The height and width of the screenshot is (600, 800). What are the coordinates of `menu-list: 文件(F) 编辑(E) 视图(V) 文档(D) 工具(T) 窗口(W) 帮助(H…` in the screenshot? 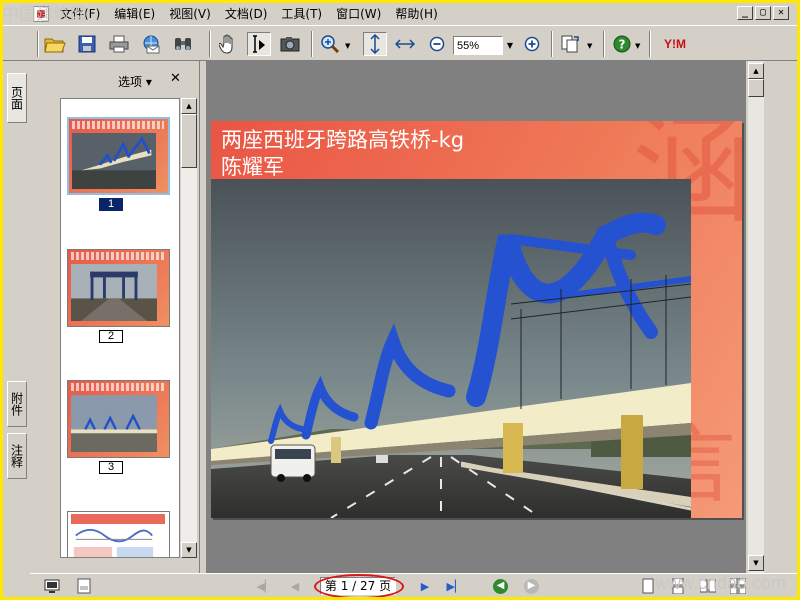 It's located at (249, 14).